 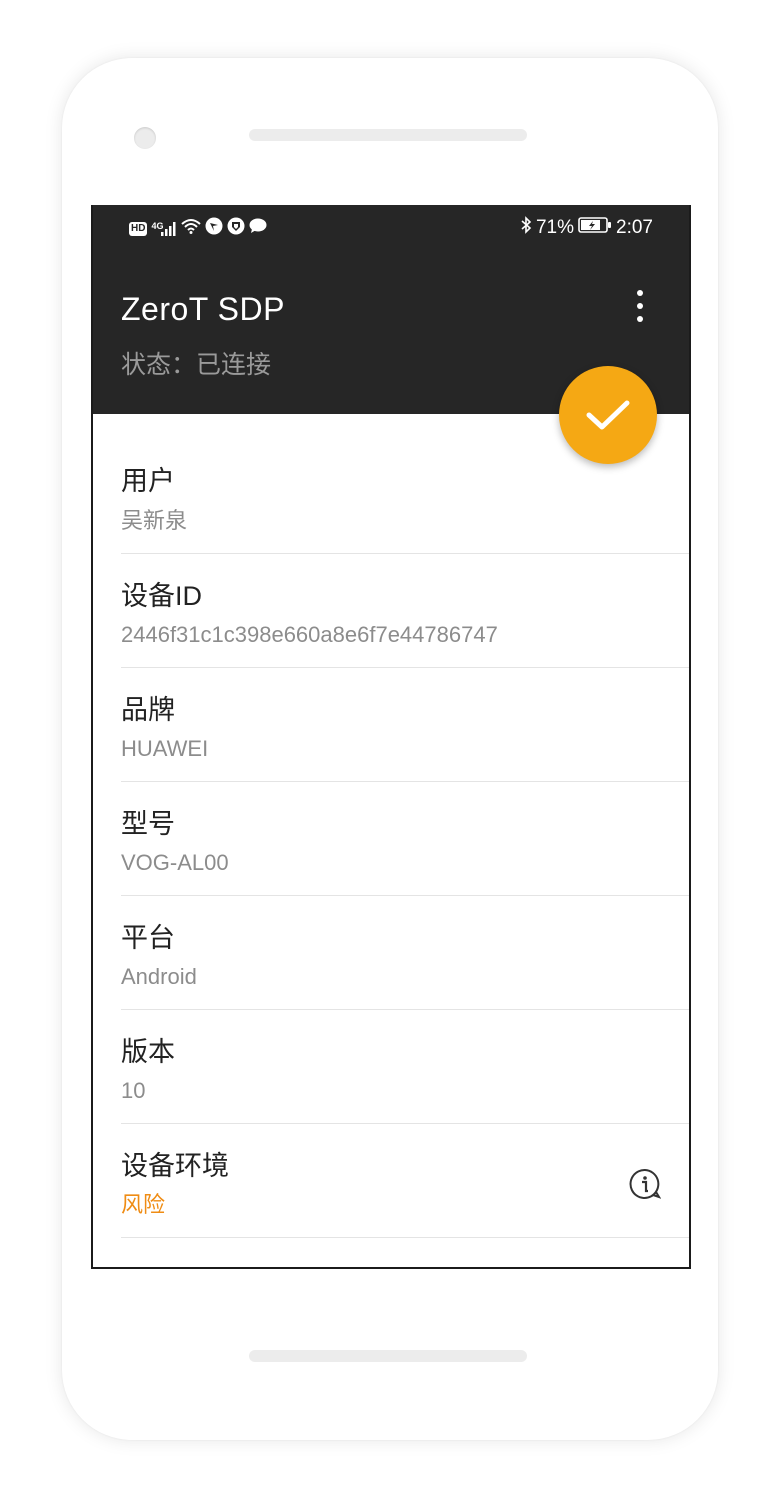 I want to click on app-title: ZeroT SDP, so click(x=203, y=309).